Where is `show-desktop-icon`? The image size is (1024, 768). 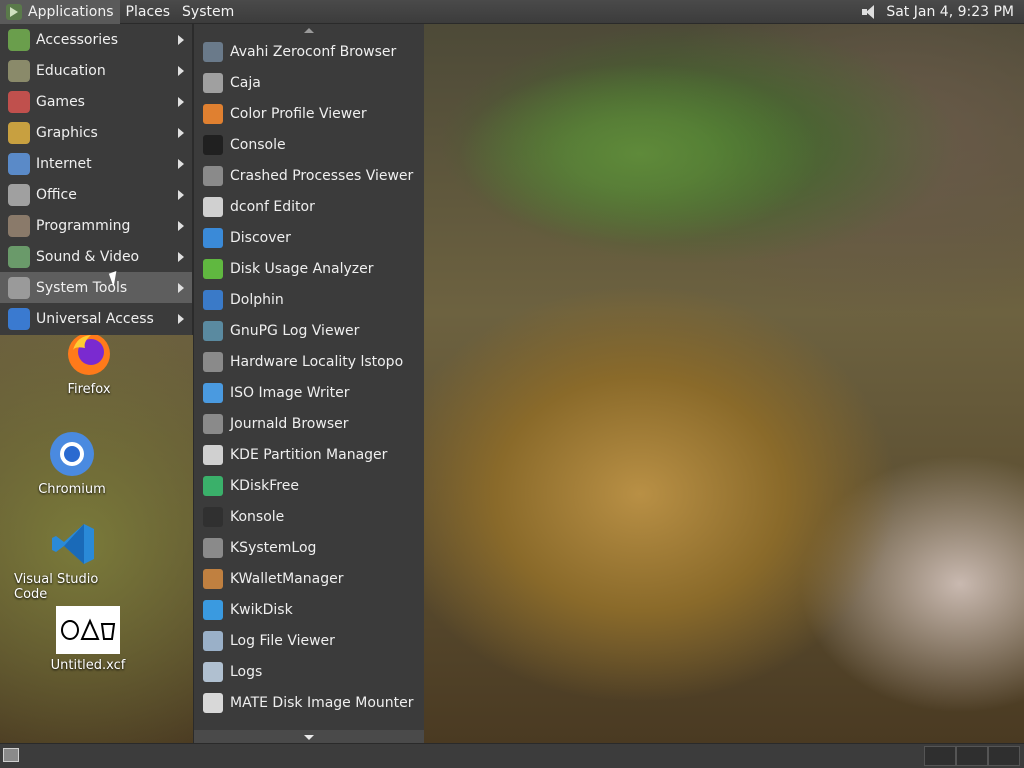 show-desktop-icon is located at coordinates (11, 755).